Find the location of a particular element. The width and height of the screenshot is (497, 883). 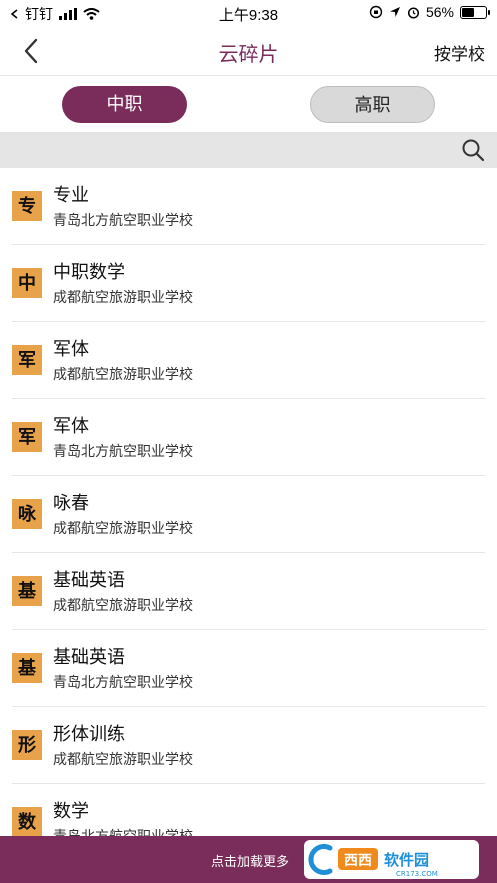

load-more-bar: 点击加载更多 西西 软件园 CR173.COM is located at coordinates (248, 859).